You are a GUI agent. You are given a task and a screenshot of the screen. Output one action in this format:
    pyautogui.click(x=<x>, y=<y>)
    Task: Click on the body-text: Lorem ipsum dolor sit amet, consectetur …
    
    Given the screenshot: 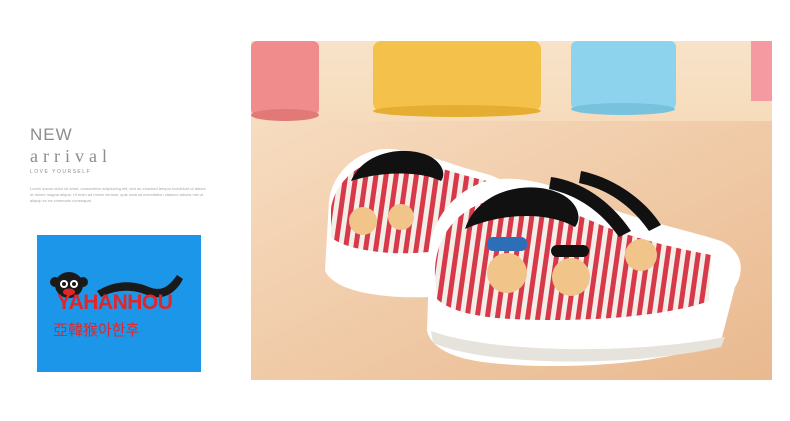 What is the action you would take?
    pyautogui.click(x=118, y=194)
    